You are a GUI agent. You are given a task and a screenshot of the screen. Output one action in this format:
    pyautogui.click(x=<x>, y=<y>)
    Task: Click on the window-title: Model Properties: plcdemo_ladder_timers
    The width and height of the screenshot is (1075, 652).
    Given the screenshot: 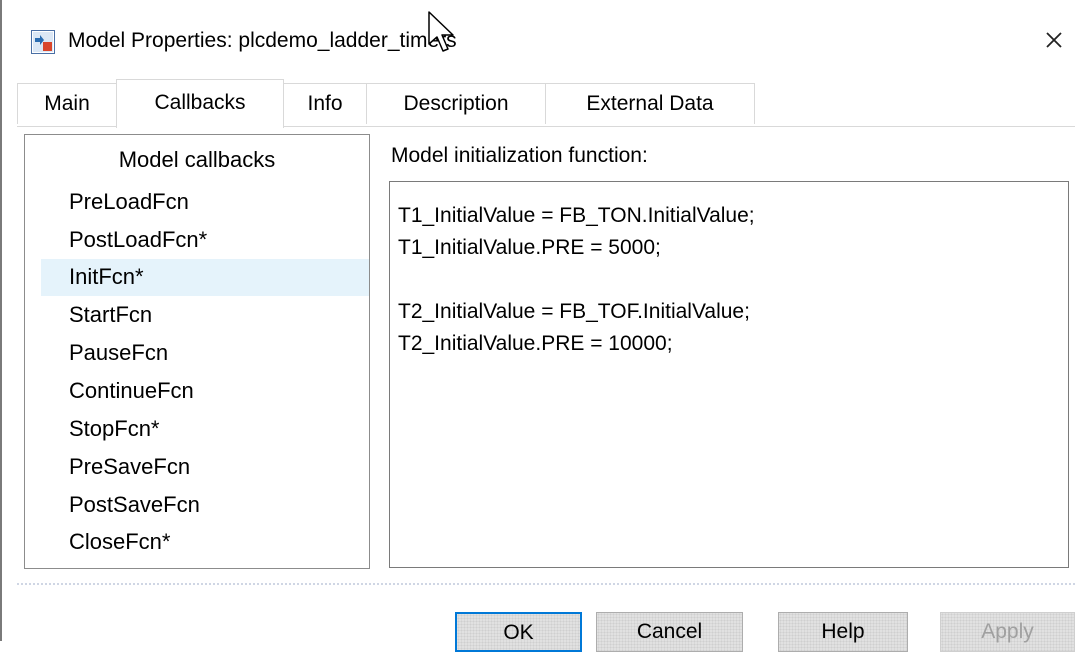 What is the action you would take?
    pyautogui.click(x=262, y=40)
    